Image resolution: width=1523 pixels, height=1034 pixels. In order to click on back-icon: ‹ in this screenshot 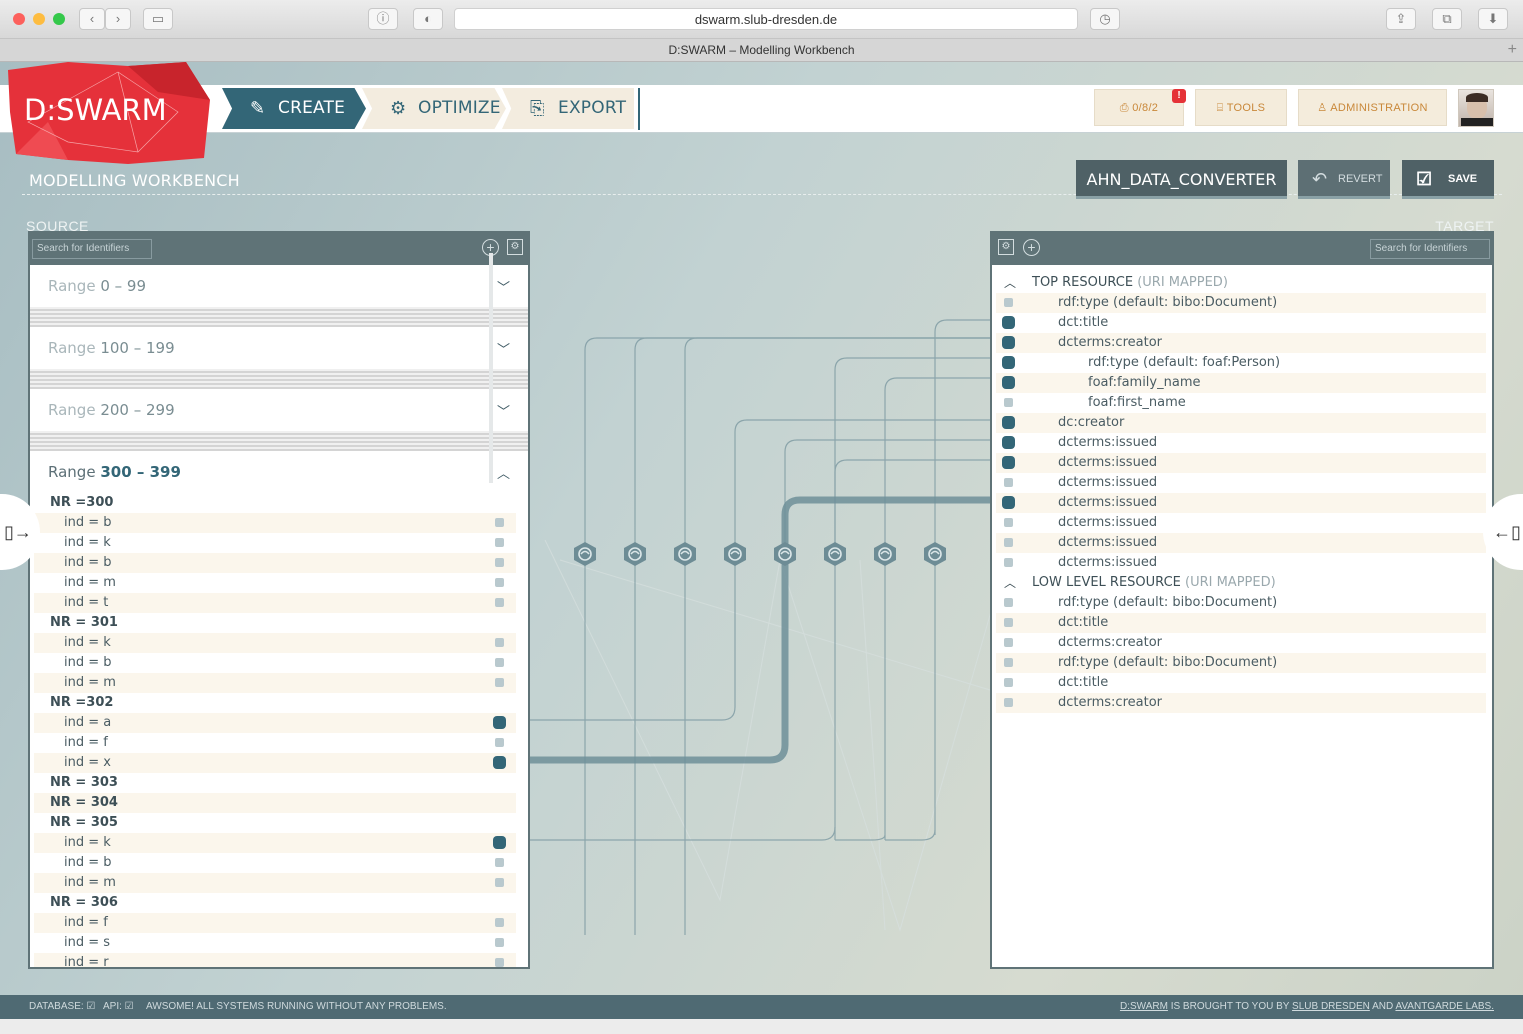, I will do `click(92, 19)`.